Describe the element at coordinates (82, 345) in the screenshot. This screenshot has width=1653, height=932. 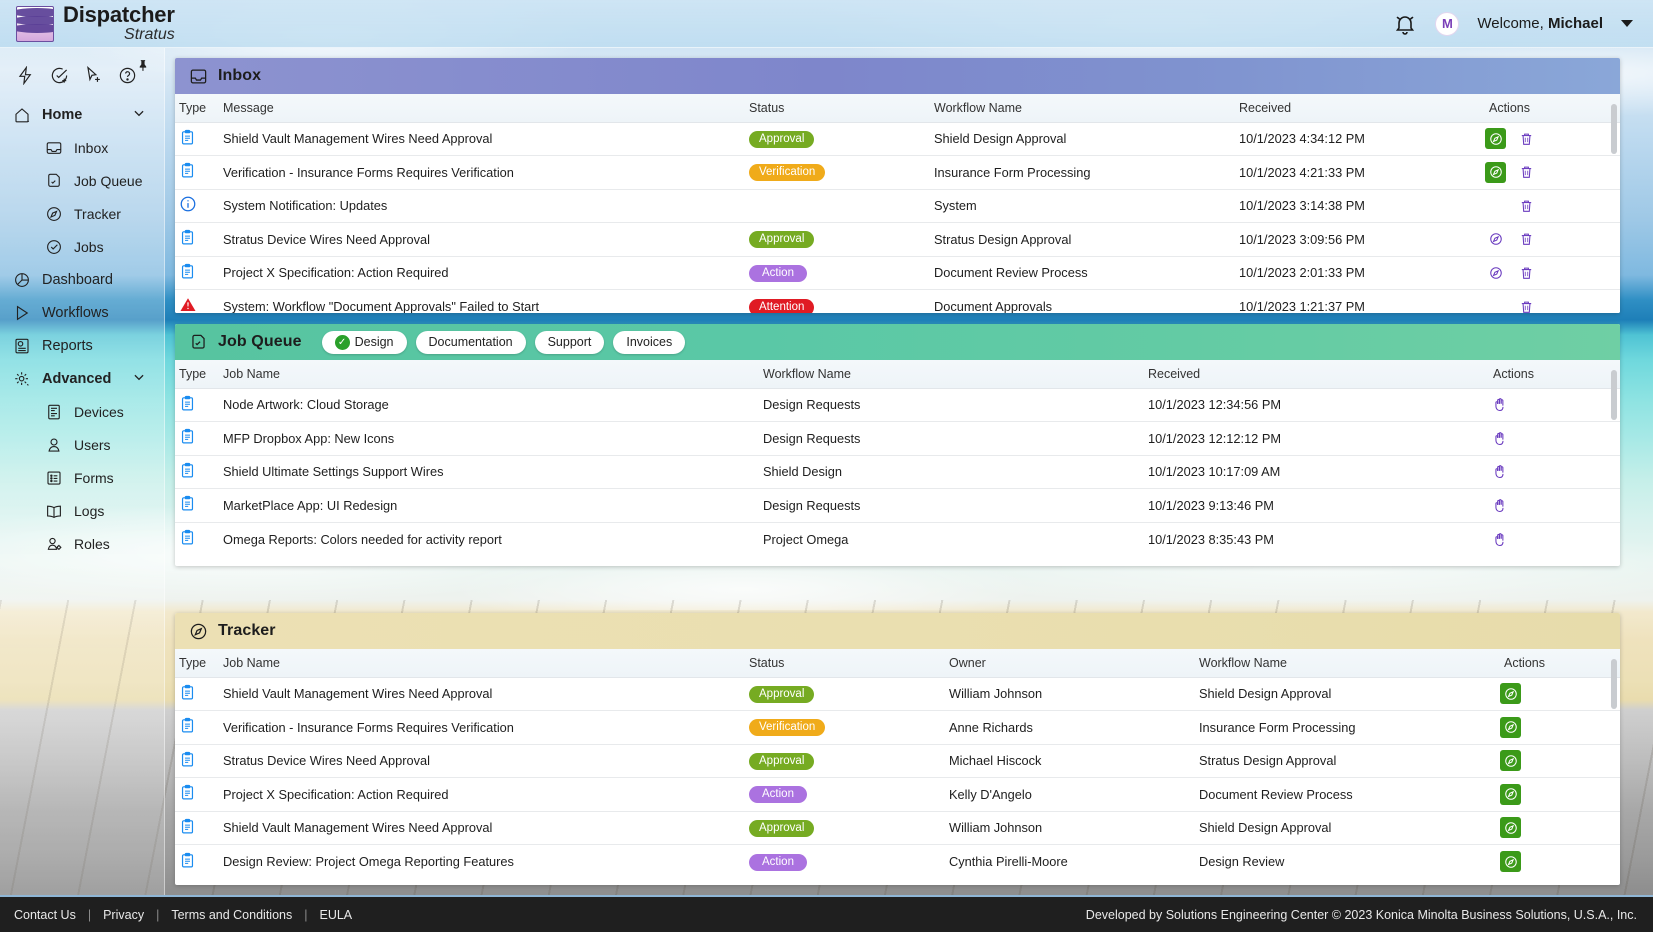
I see `sidebar-item-reports: Reports` at that location.